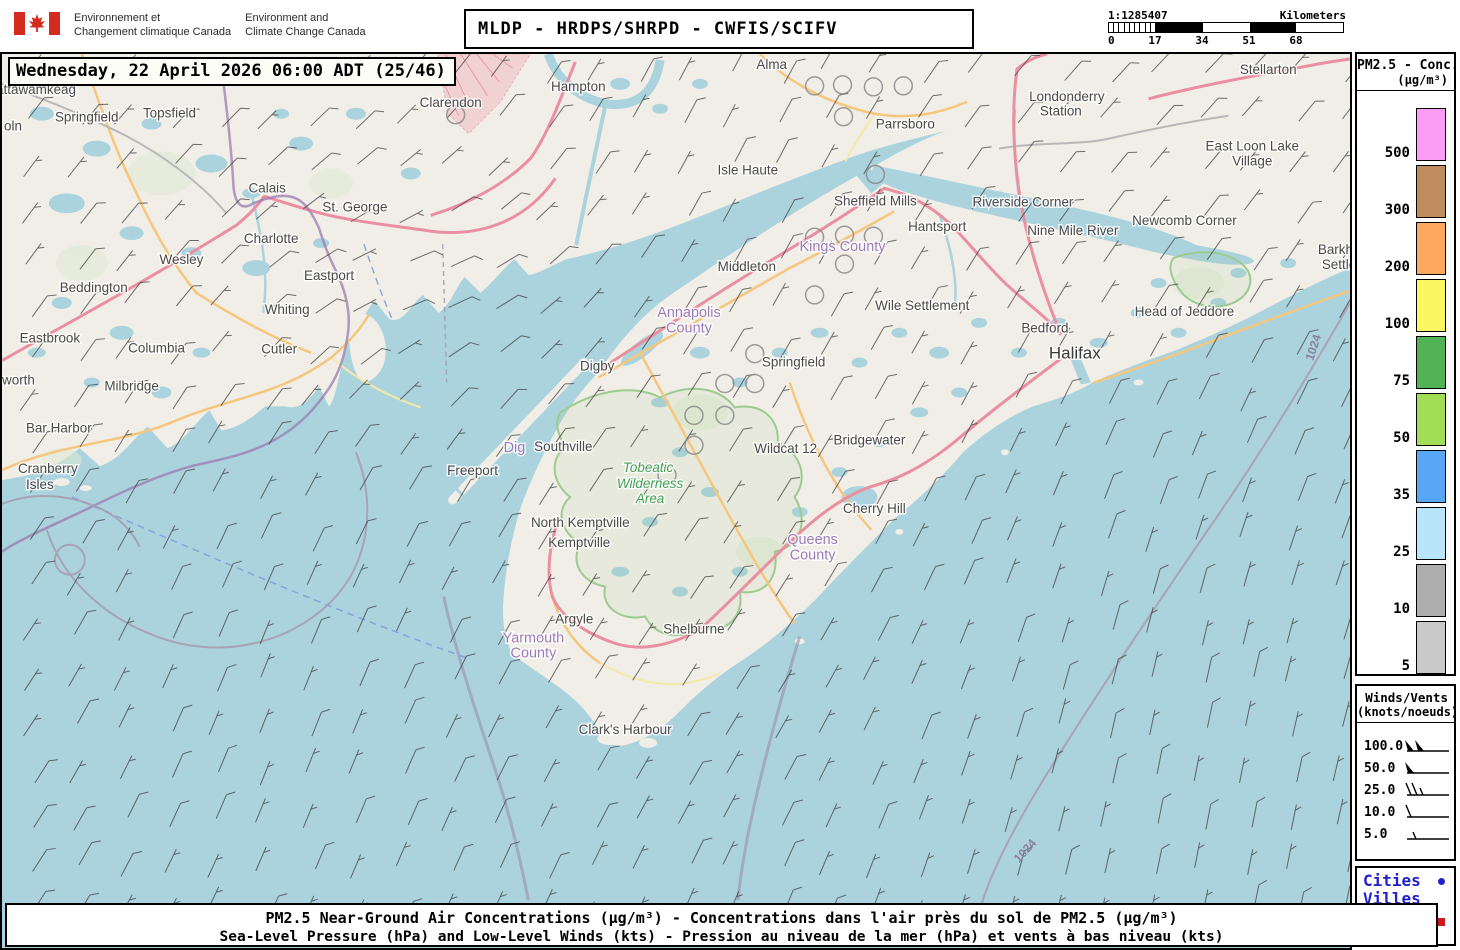  I want to click on canada-flag-icon, so click(37, 23).